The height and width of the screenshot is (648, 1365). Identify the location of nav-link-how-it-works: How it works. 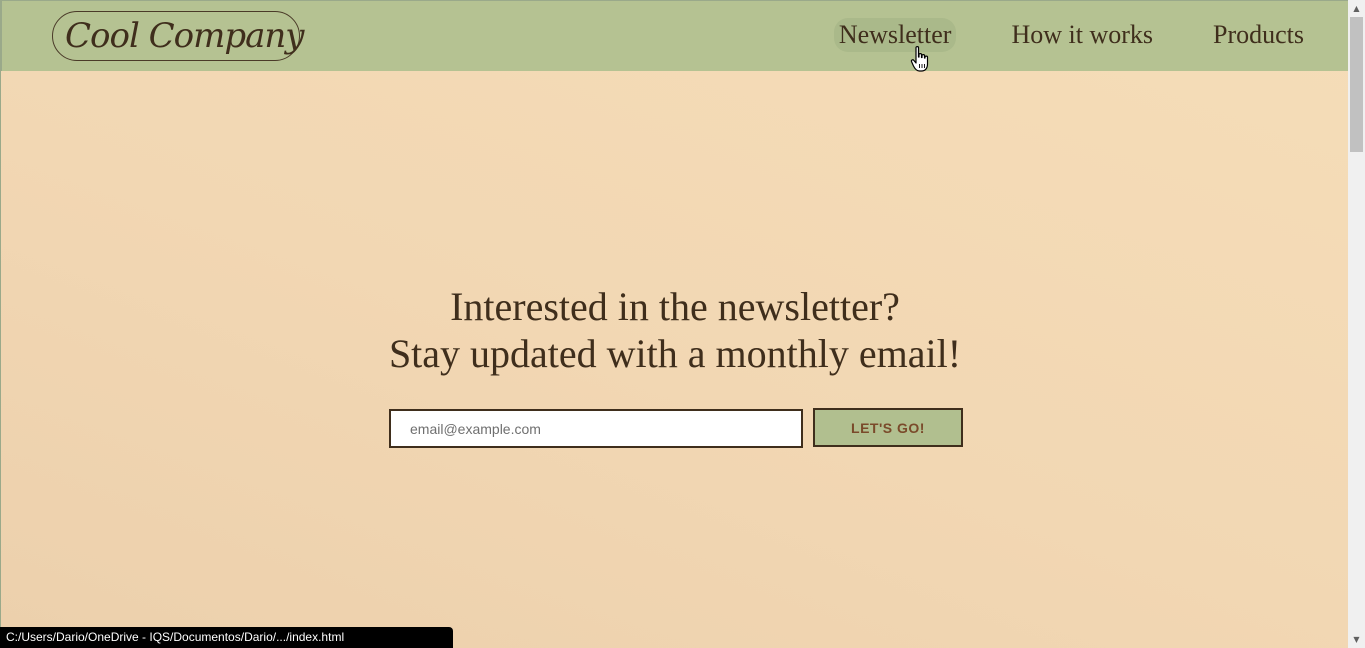
(1082, 35).